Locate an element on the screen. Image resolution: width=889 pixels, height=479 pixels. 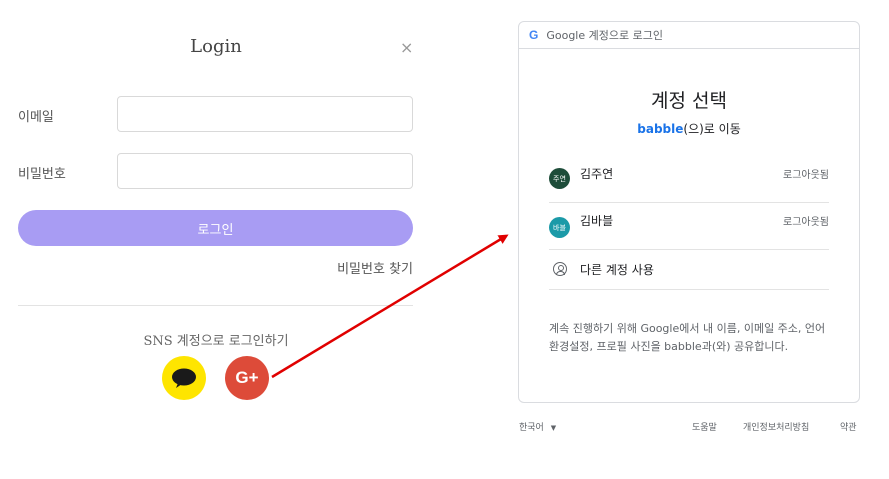
close-icon: × is located at coordinates (406, 47).